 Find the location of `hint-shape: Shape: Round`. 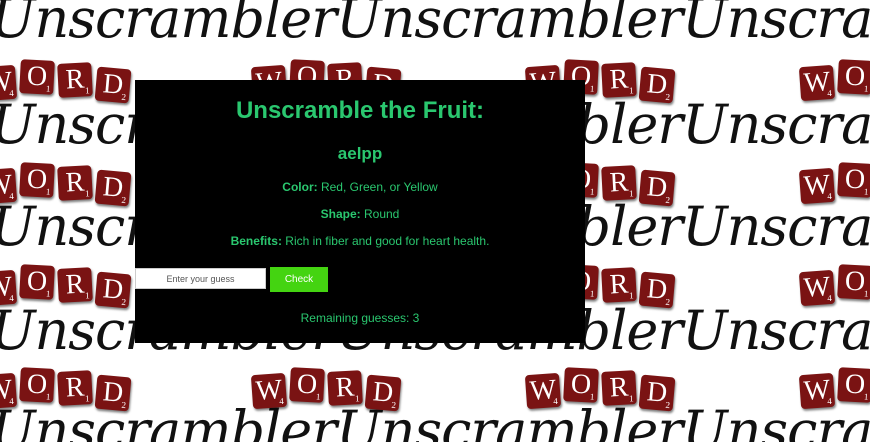

hint-shape: Shape: Round is located at coordinates (360, 214).